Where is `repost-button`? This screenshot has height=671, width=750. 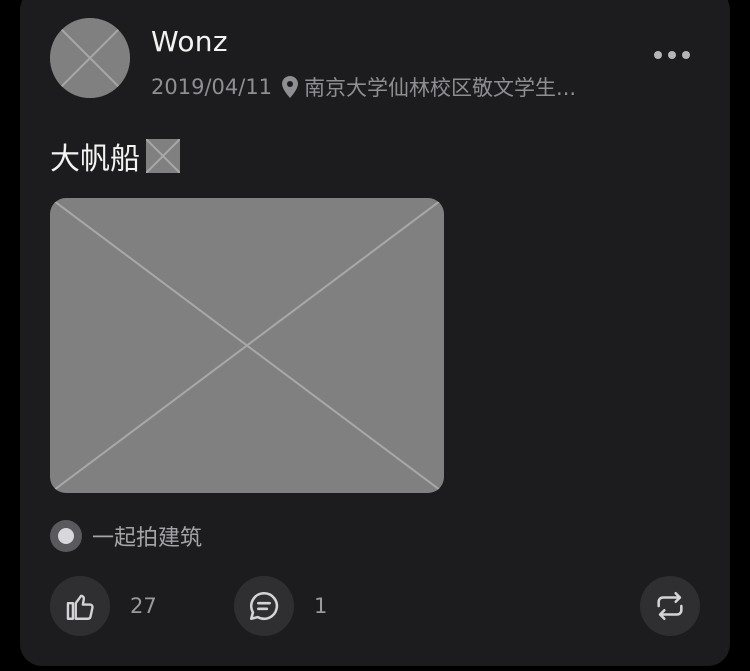
repost-button is located at coordinates (670, 606).